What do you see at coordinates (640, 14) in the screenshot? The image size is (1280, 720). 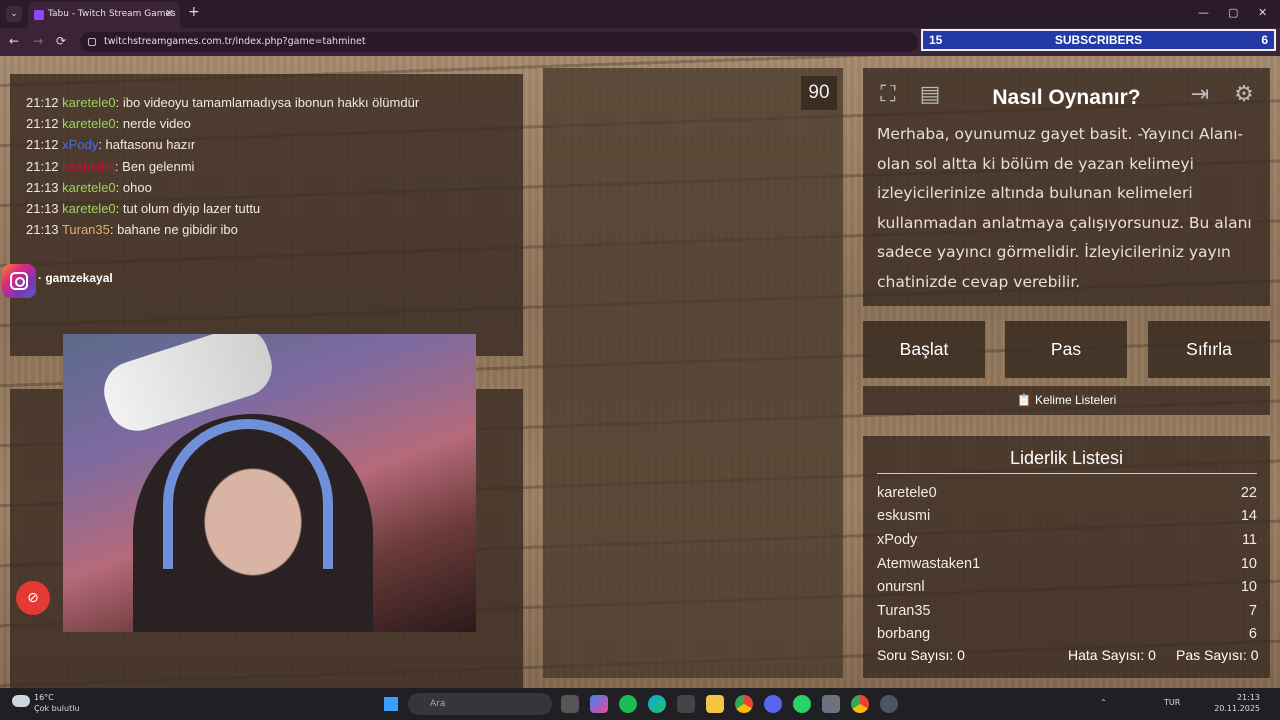 I see `browser-tab-bar: ⌄ Tabu - Twitch Stream Games ✕ + — ▢ ✕` at bounding box center [640, 14].